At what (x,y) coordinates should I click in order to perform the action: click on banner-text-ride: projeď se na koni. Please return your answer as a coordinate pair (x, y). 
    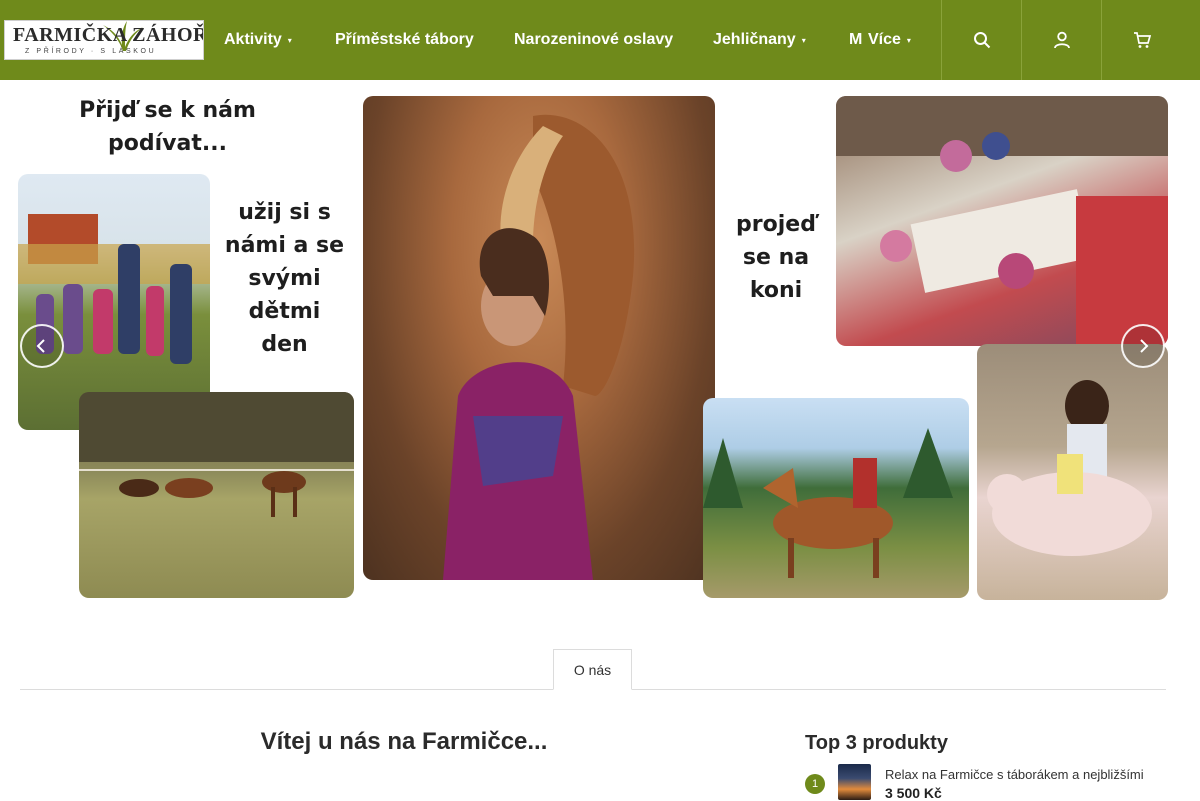
    Looking at the image, I should click on (776, 257).